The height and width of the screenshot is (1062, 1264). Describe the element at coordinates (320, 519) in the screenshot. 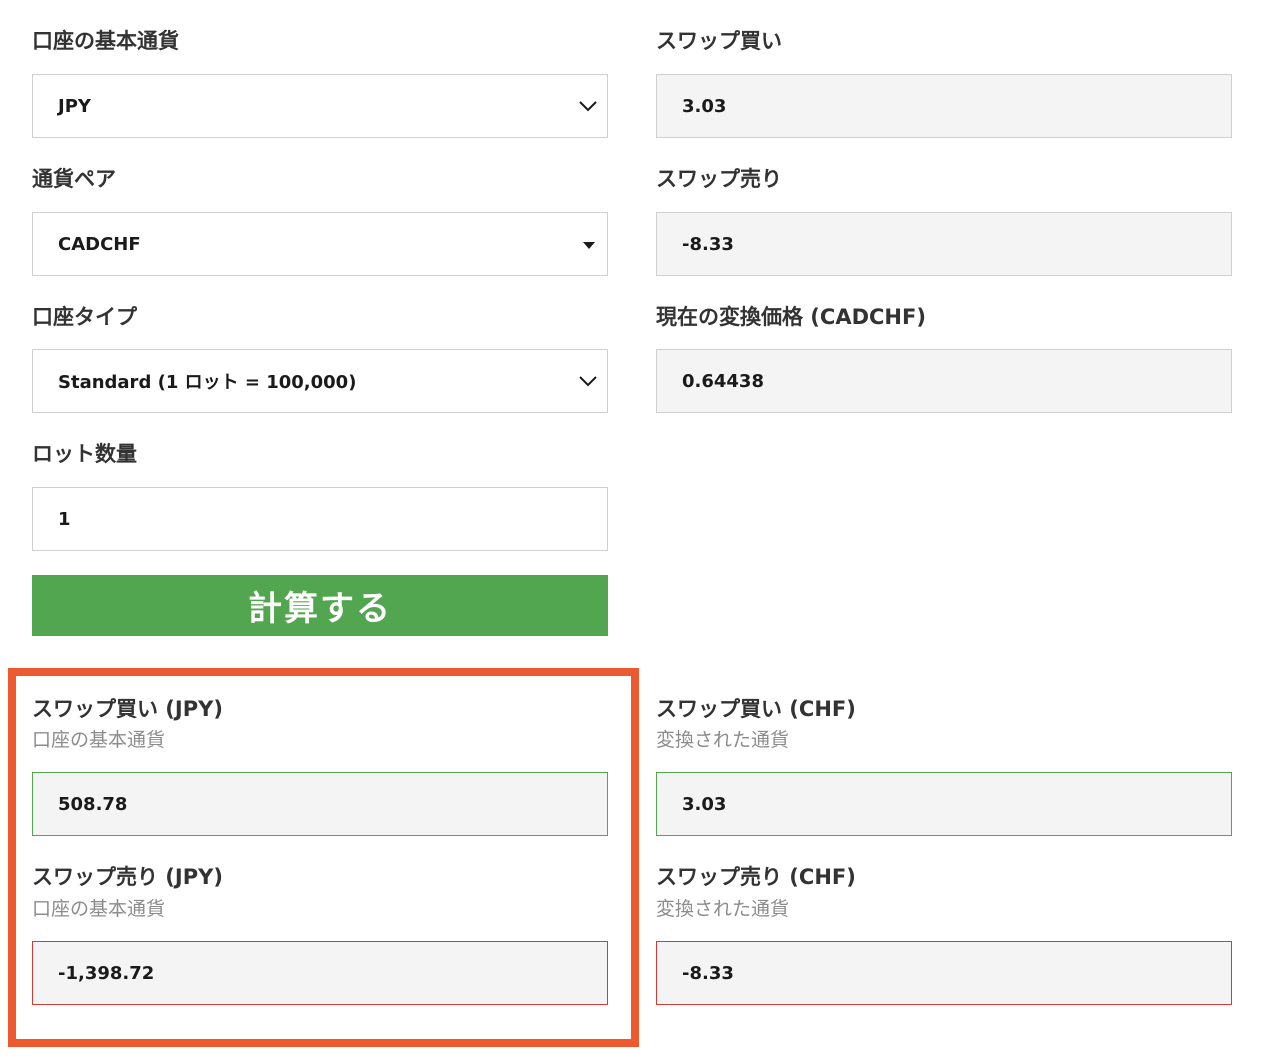

I see `lot-size-input: 1` at that location.